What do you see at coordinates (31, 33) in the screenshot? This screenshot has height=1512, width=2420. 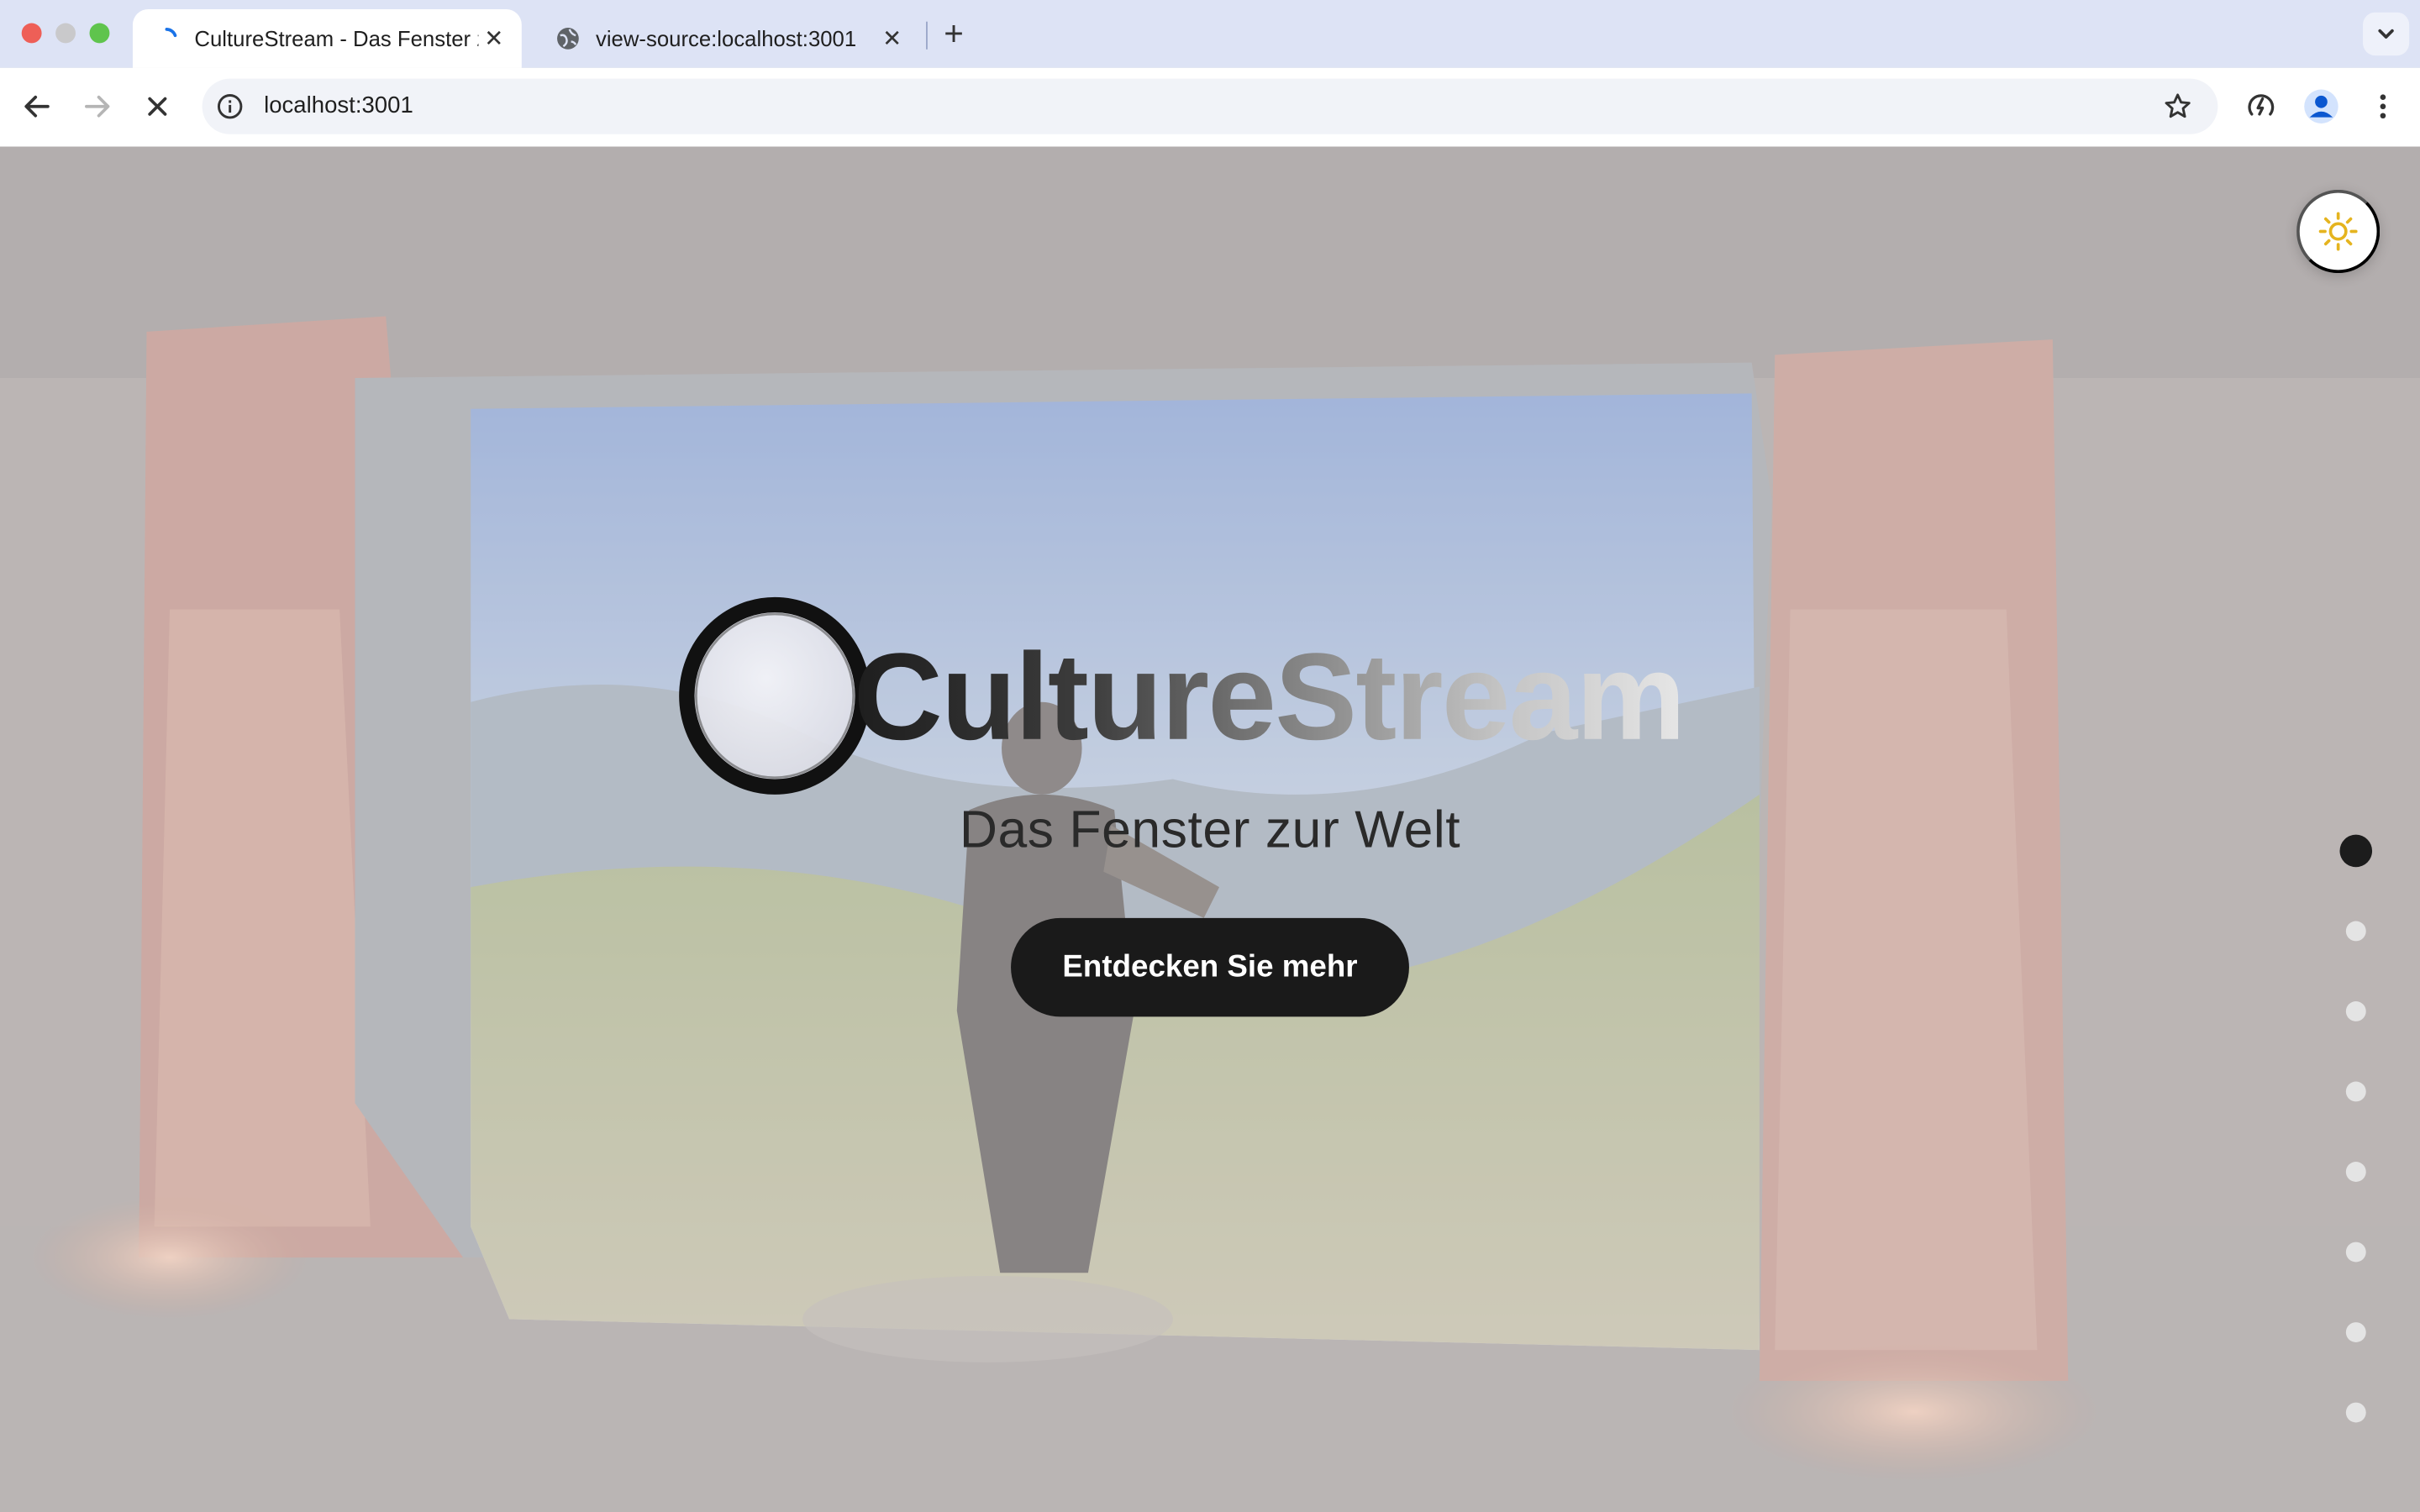 I see `window-close-button` at bounding box center [31, 33].